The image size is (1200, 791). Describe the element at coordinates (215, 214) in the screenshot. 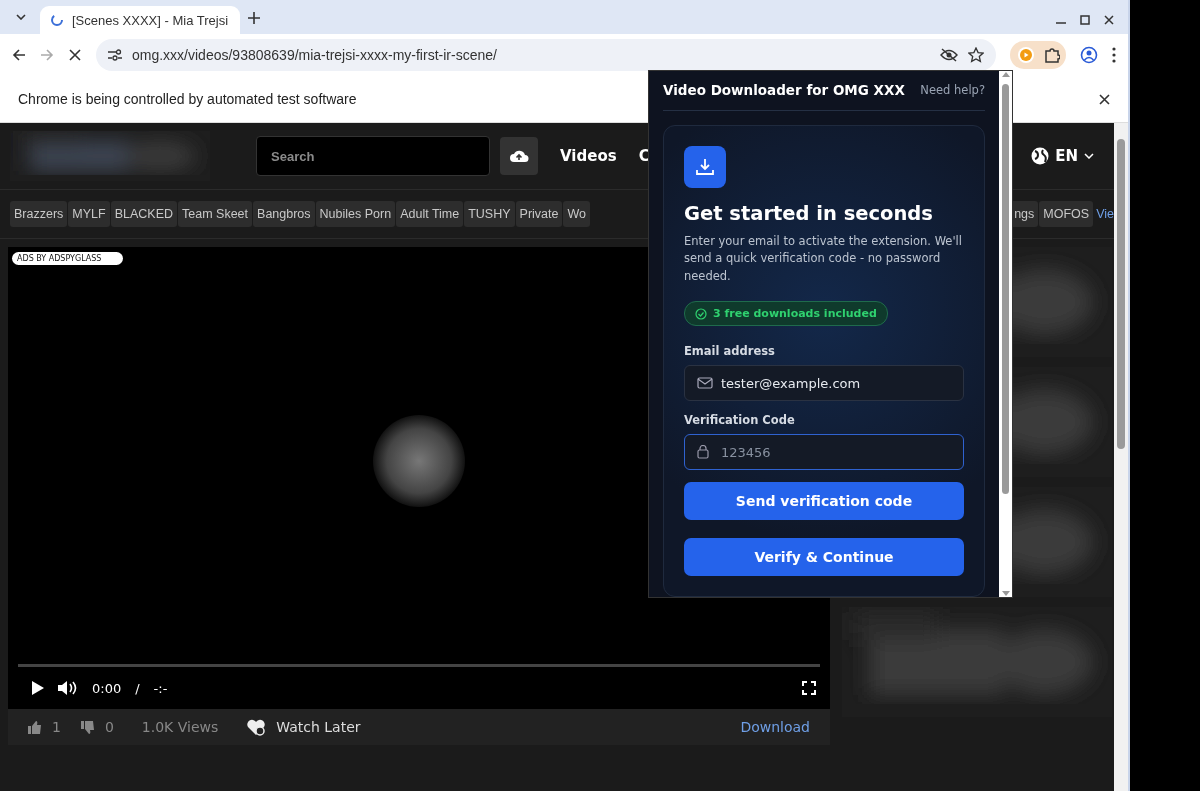

I see `category-tag: Team Skeet` at that location.